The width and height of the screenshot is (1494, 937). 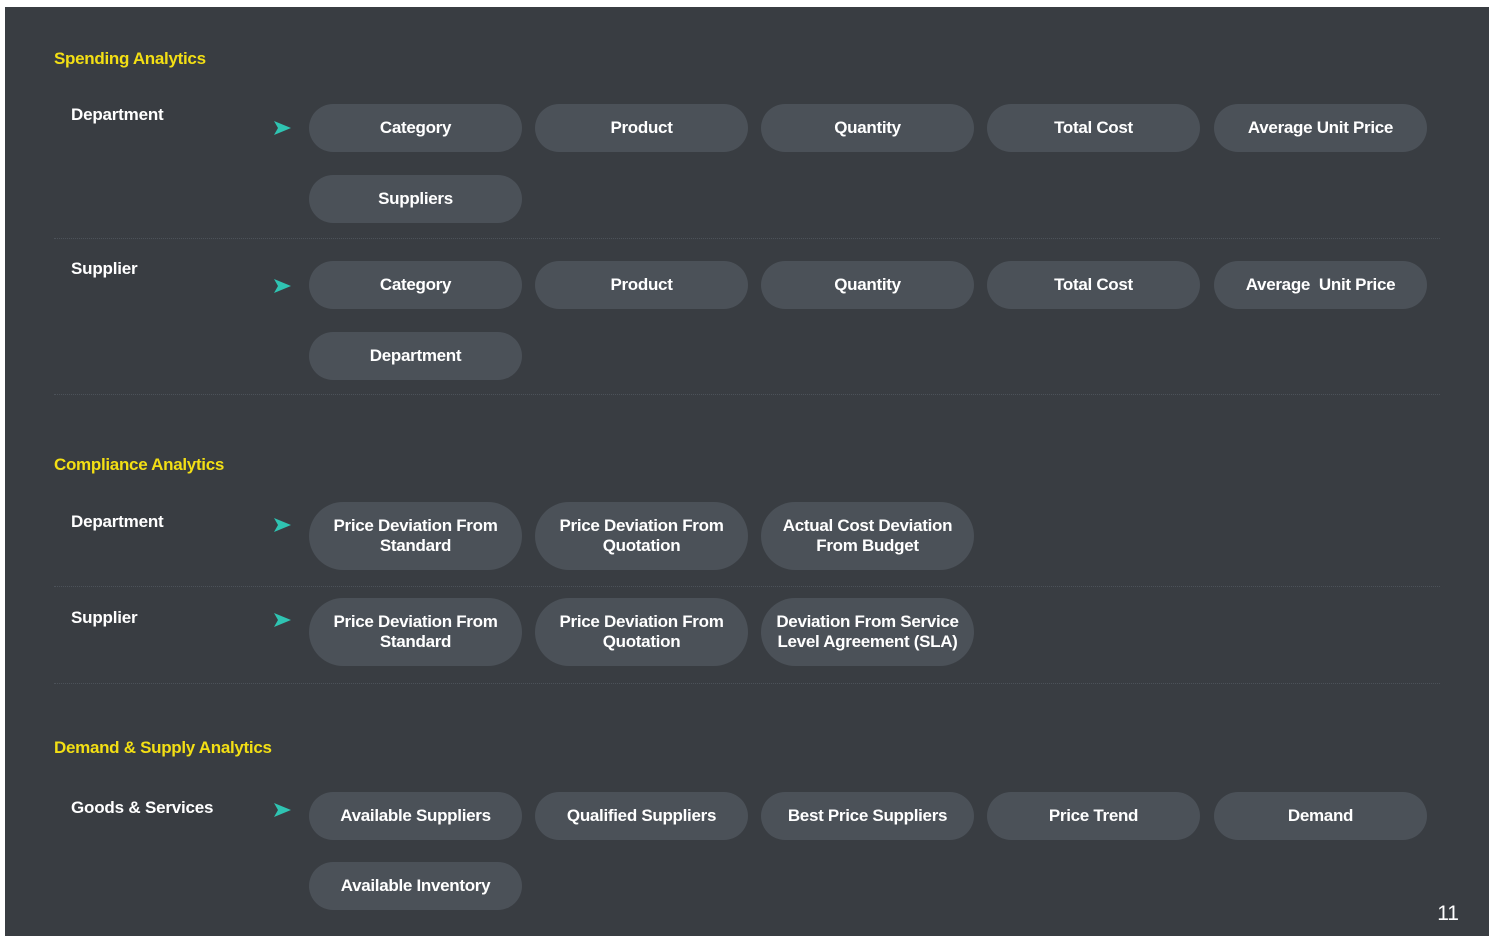 What do you see at coordinates (1448, 913) in the screenshot?
I see `page-number: 11` at bounding box center [1448, 913].